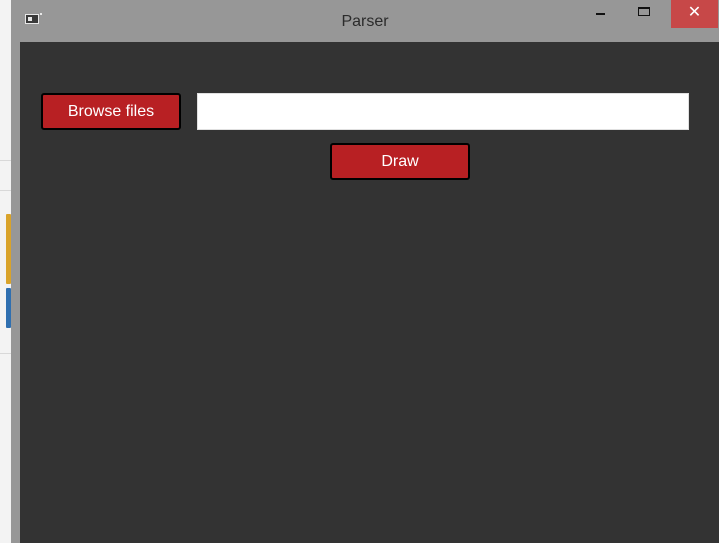 Image resolution: width=719 pixels, height=543 pixels. What do you see at coordinates (400, 161) in the screenshot?
I see `draw-button: Draw` at bounding box center [400, 161].